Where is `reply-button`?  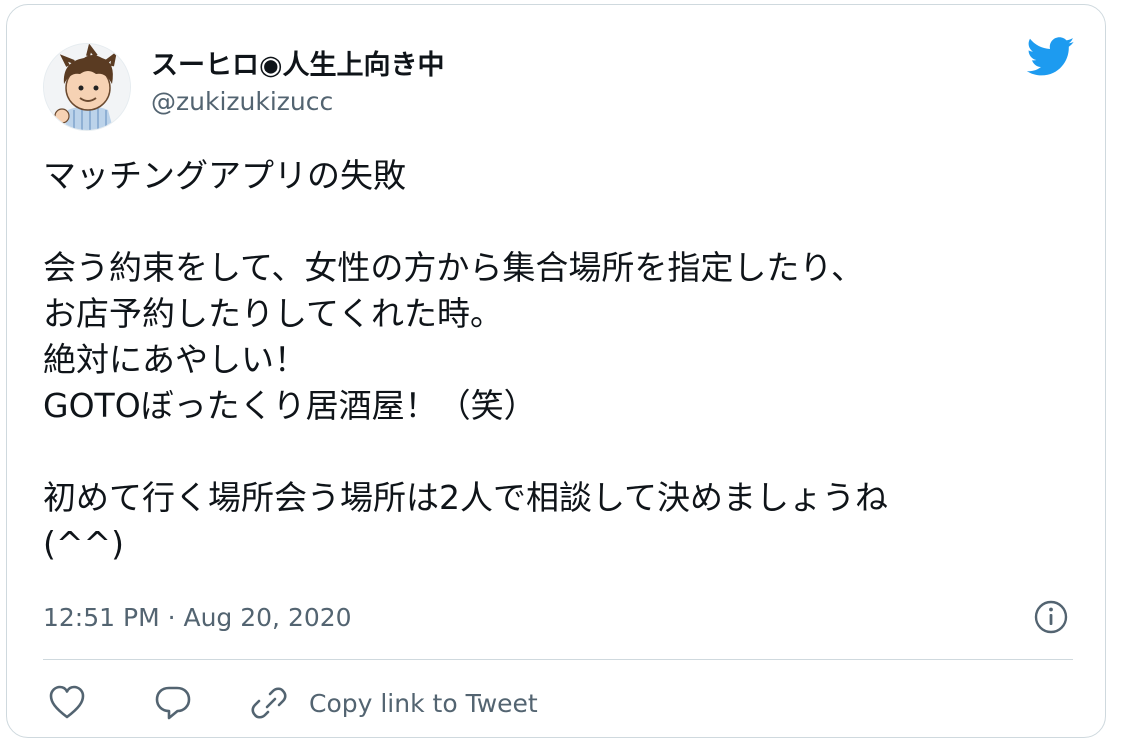 reply-button is located at coordinates (173, 703).